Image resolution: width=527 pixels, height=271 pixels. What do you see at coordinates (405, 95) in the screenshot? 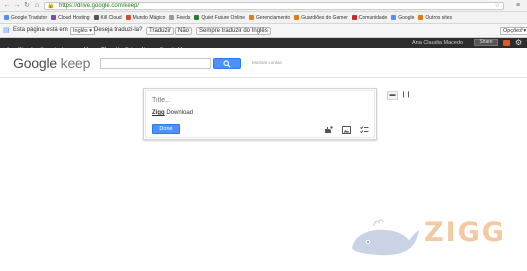
I see `grid-view-icon: ❙❙` at bounding box center [405, 95].